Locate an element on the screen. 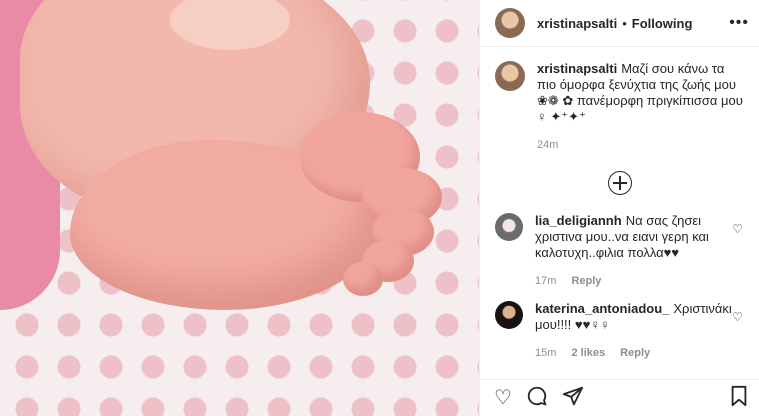  caption-meta: 24m is located at coordinates (641, 145).